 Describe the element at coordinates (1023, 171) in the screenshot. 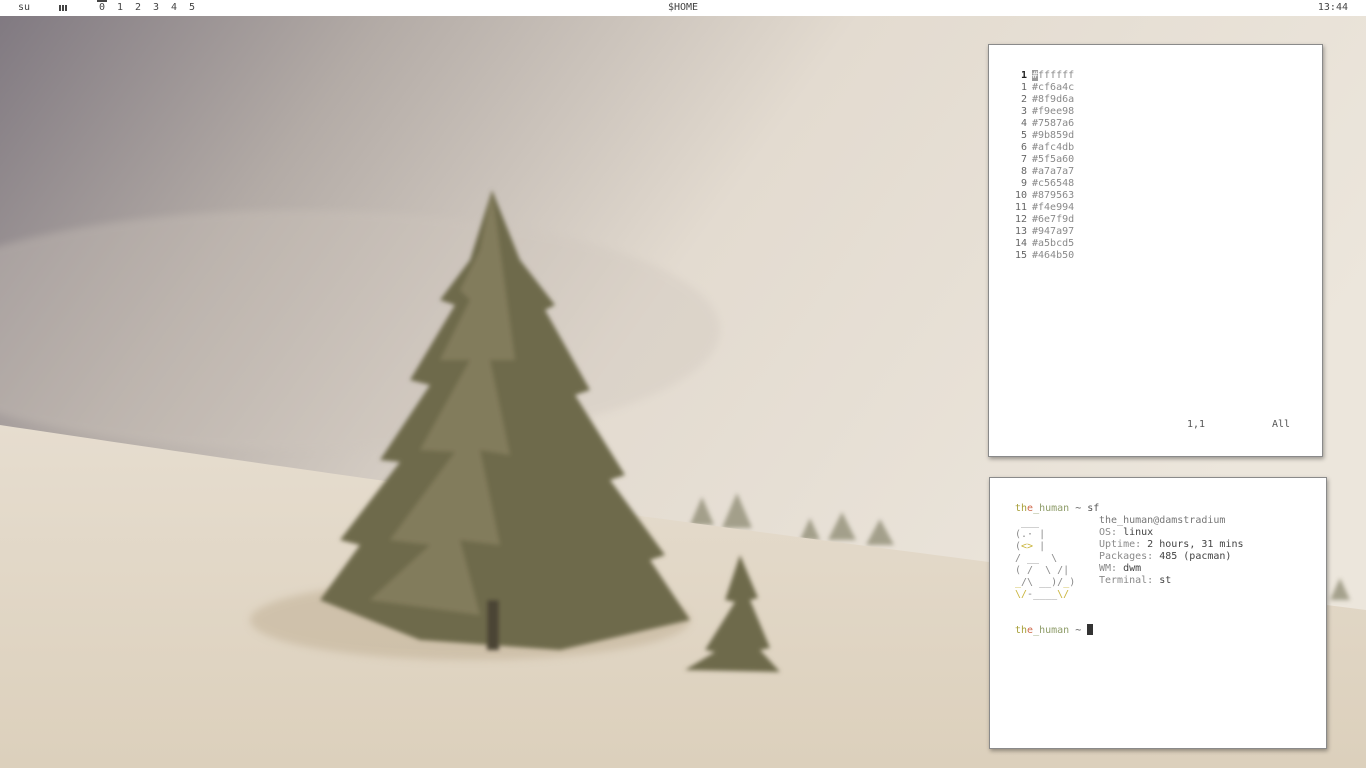

I see `line-number: 8` at that location.